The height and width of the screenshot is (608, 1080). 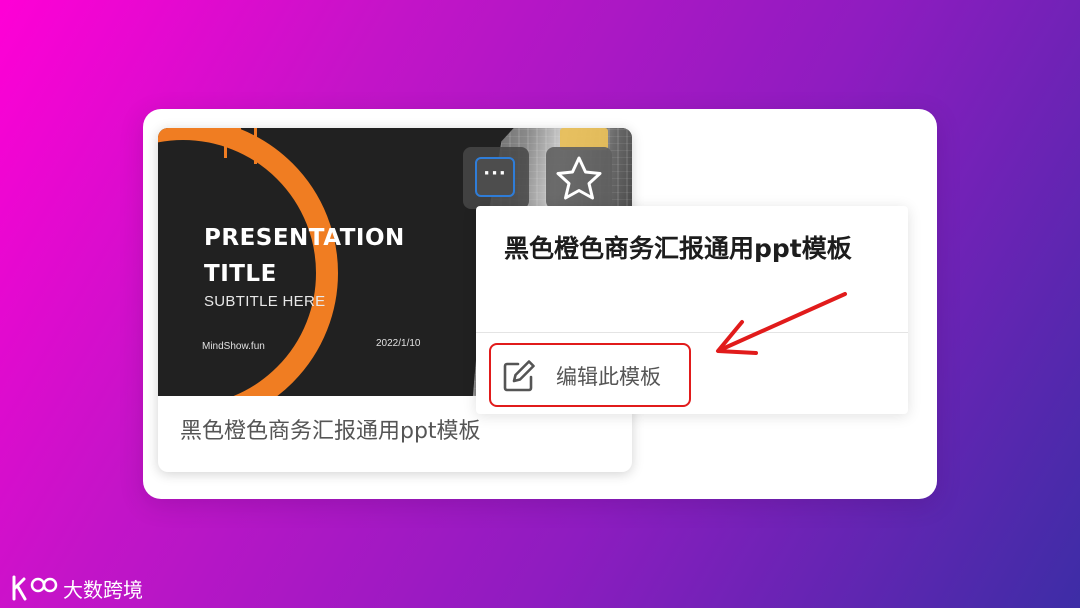 What do you see at coordinates (519, 376) in the screenshot?
I see `edit-pencil-icon` at bounding box center [519, 376].